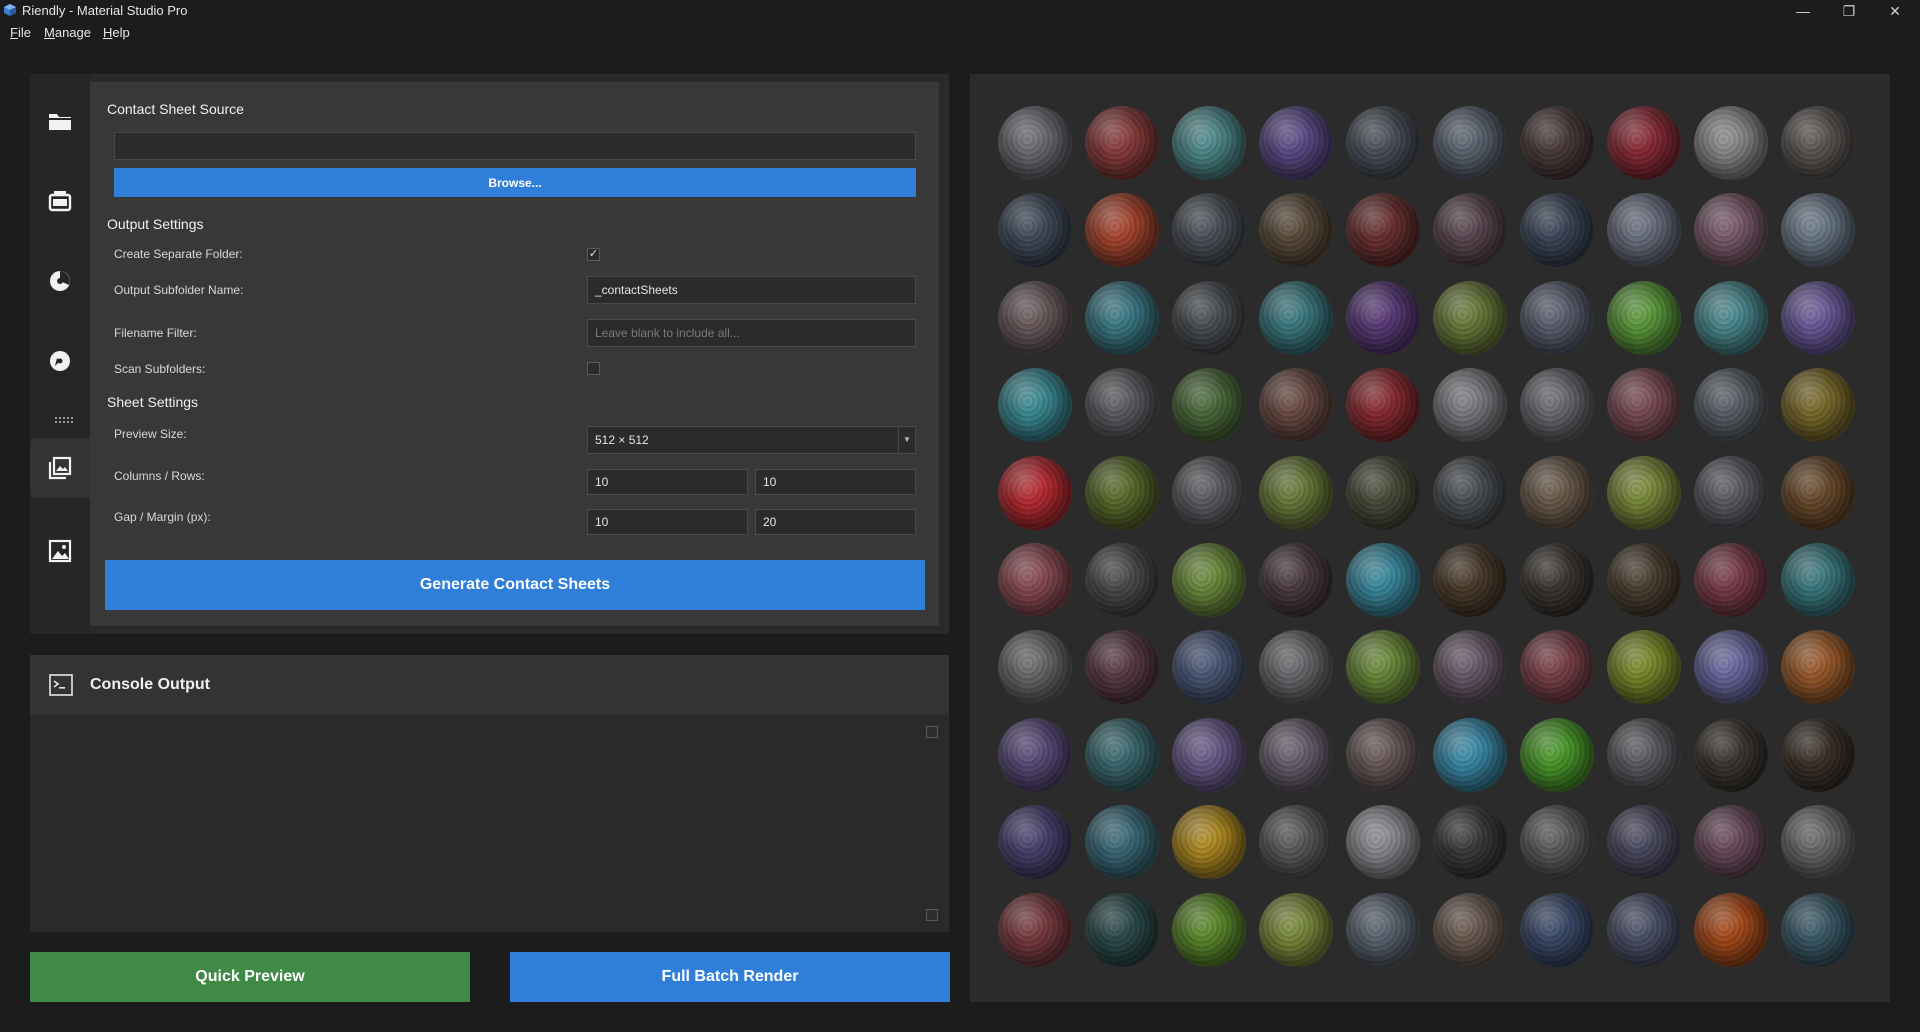 The image size is (1920, 1032). Describe the element at coordinates (593, 254) in the screenshot. I see `separate-folder-checkbox: ✓` at that location.